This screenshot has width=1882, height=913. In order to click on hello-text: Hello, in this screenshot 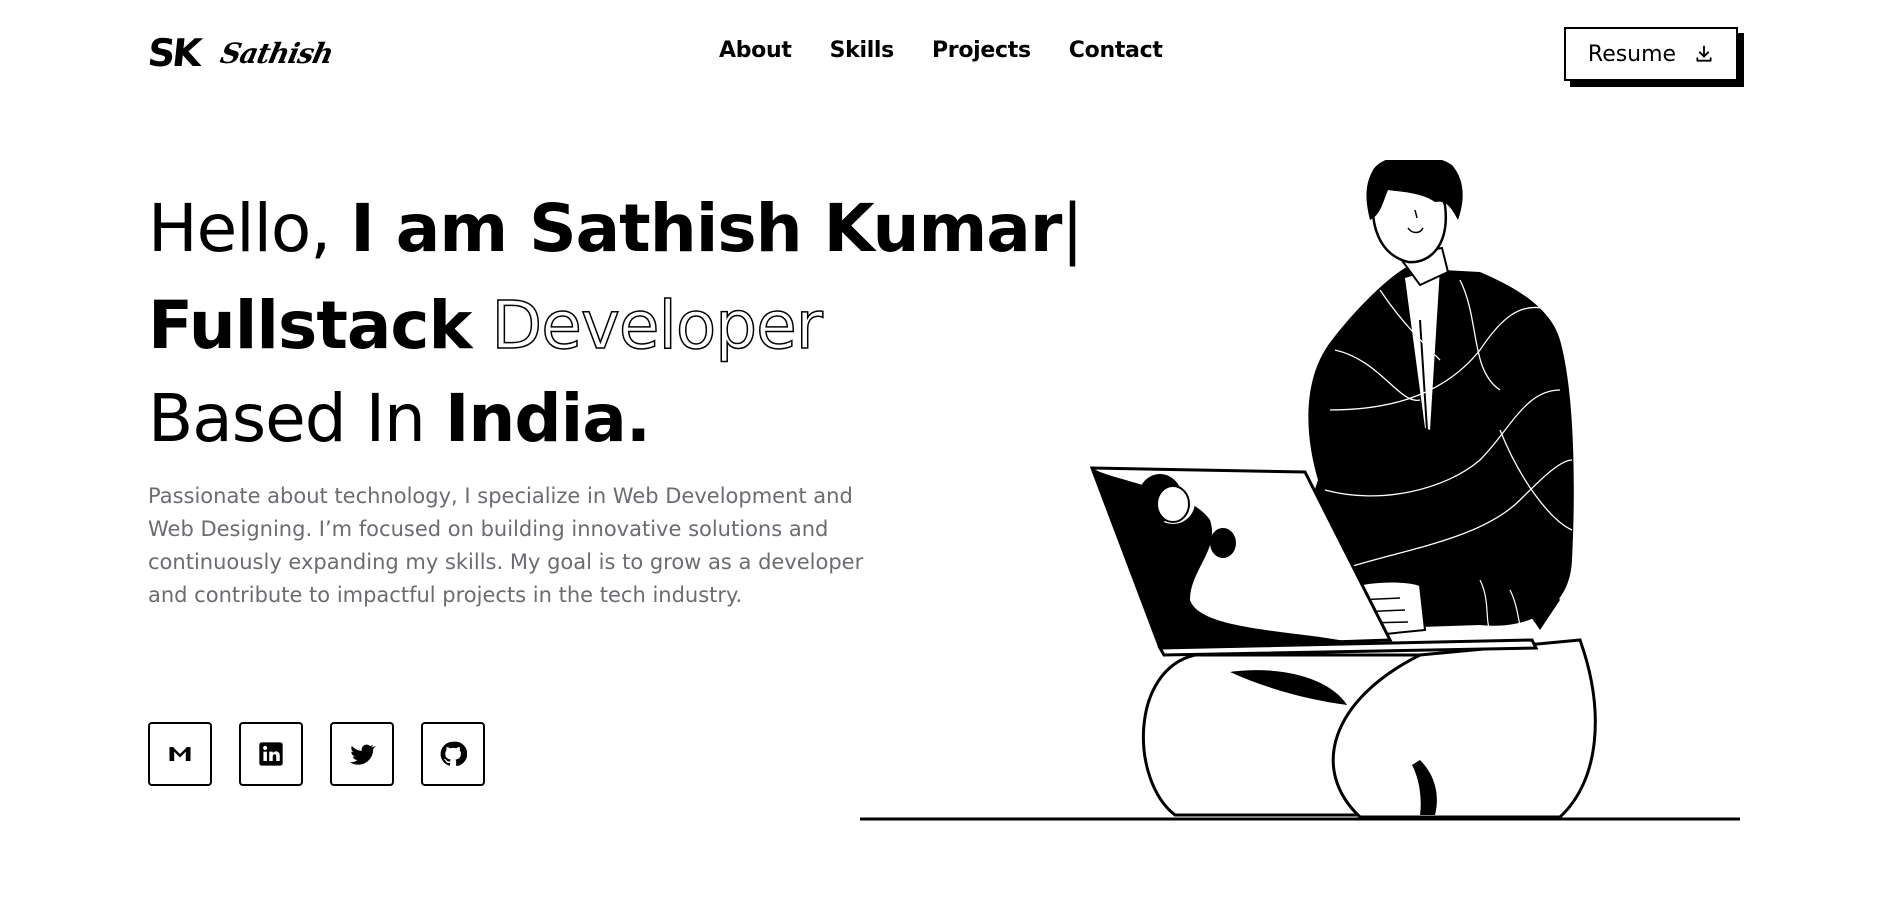, I will do `click(239, 228)`.